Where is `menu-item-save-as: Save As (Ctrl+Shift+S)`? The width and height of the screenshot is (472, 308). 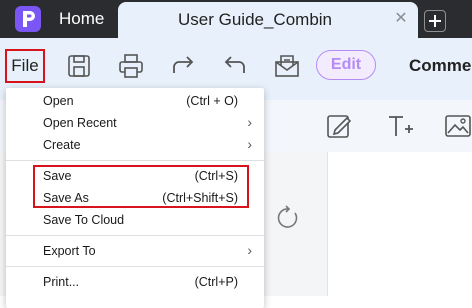 menu-item-save-as: Save As (Ctrl+Shift+S) is located at coordinates (135, 199).